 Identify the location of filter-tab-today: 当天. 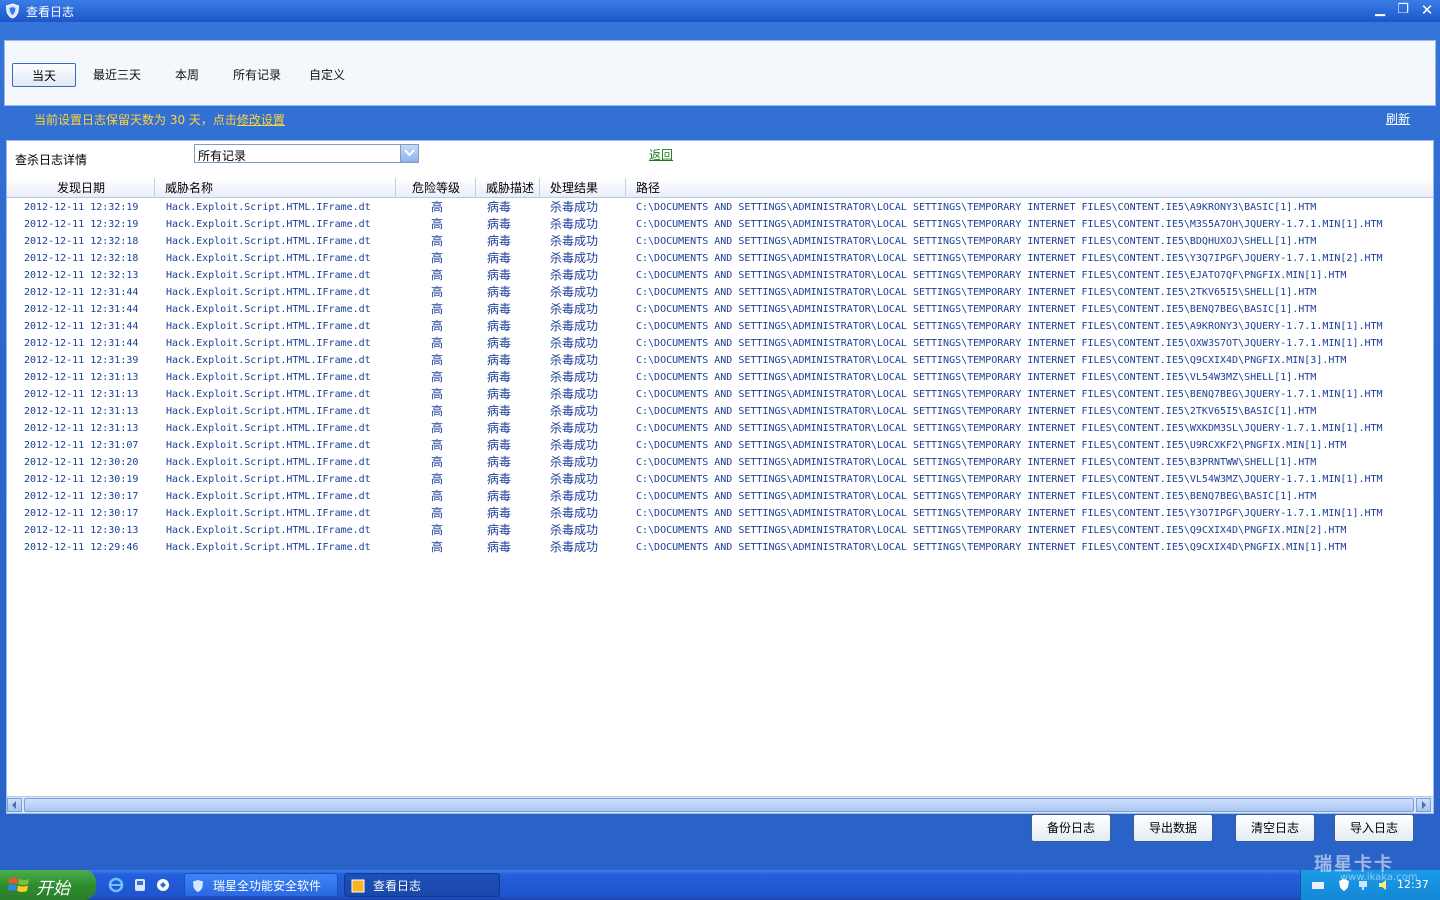
(44, 75).